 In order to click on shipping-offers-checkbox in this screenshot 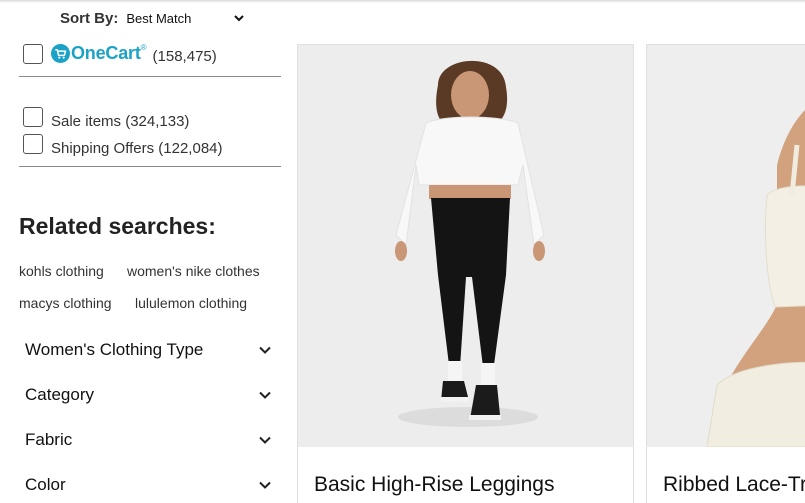, I will do `click(33, 144)`.